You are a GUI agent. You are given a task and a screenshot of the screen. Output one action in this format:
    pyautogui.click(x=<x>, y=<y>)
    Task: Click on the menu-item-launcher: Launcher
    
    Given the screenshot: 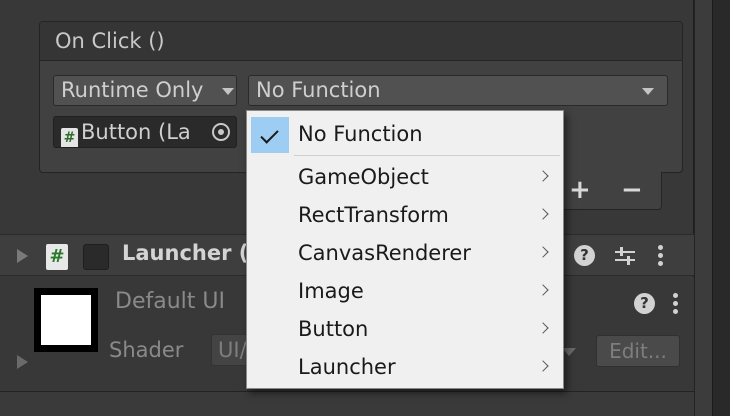 What is the action you would take?
    pyautogui.click(x=405, y=367)
    